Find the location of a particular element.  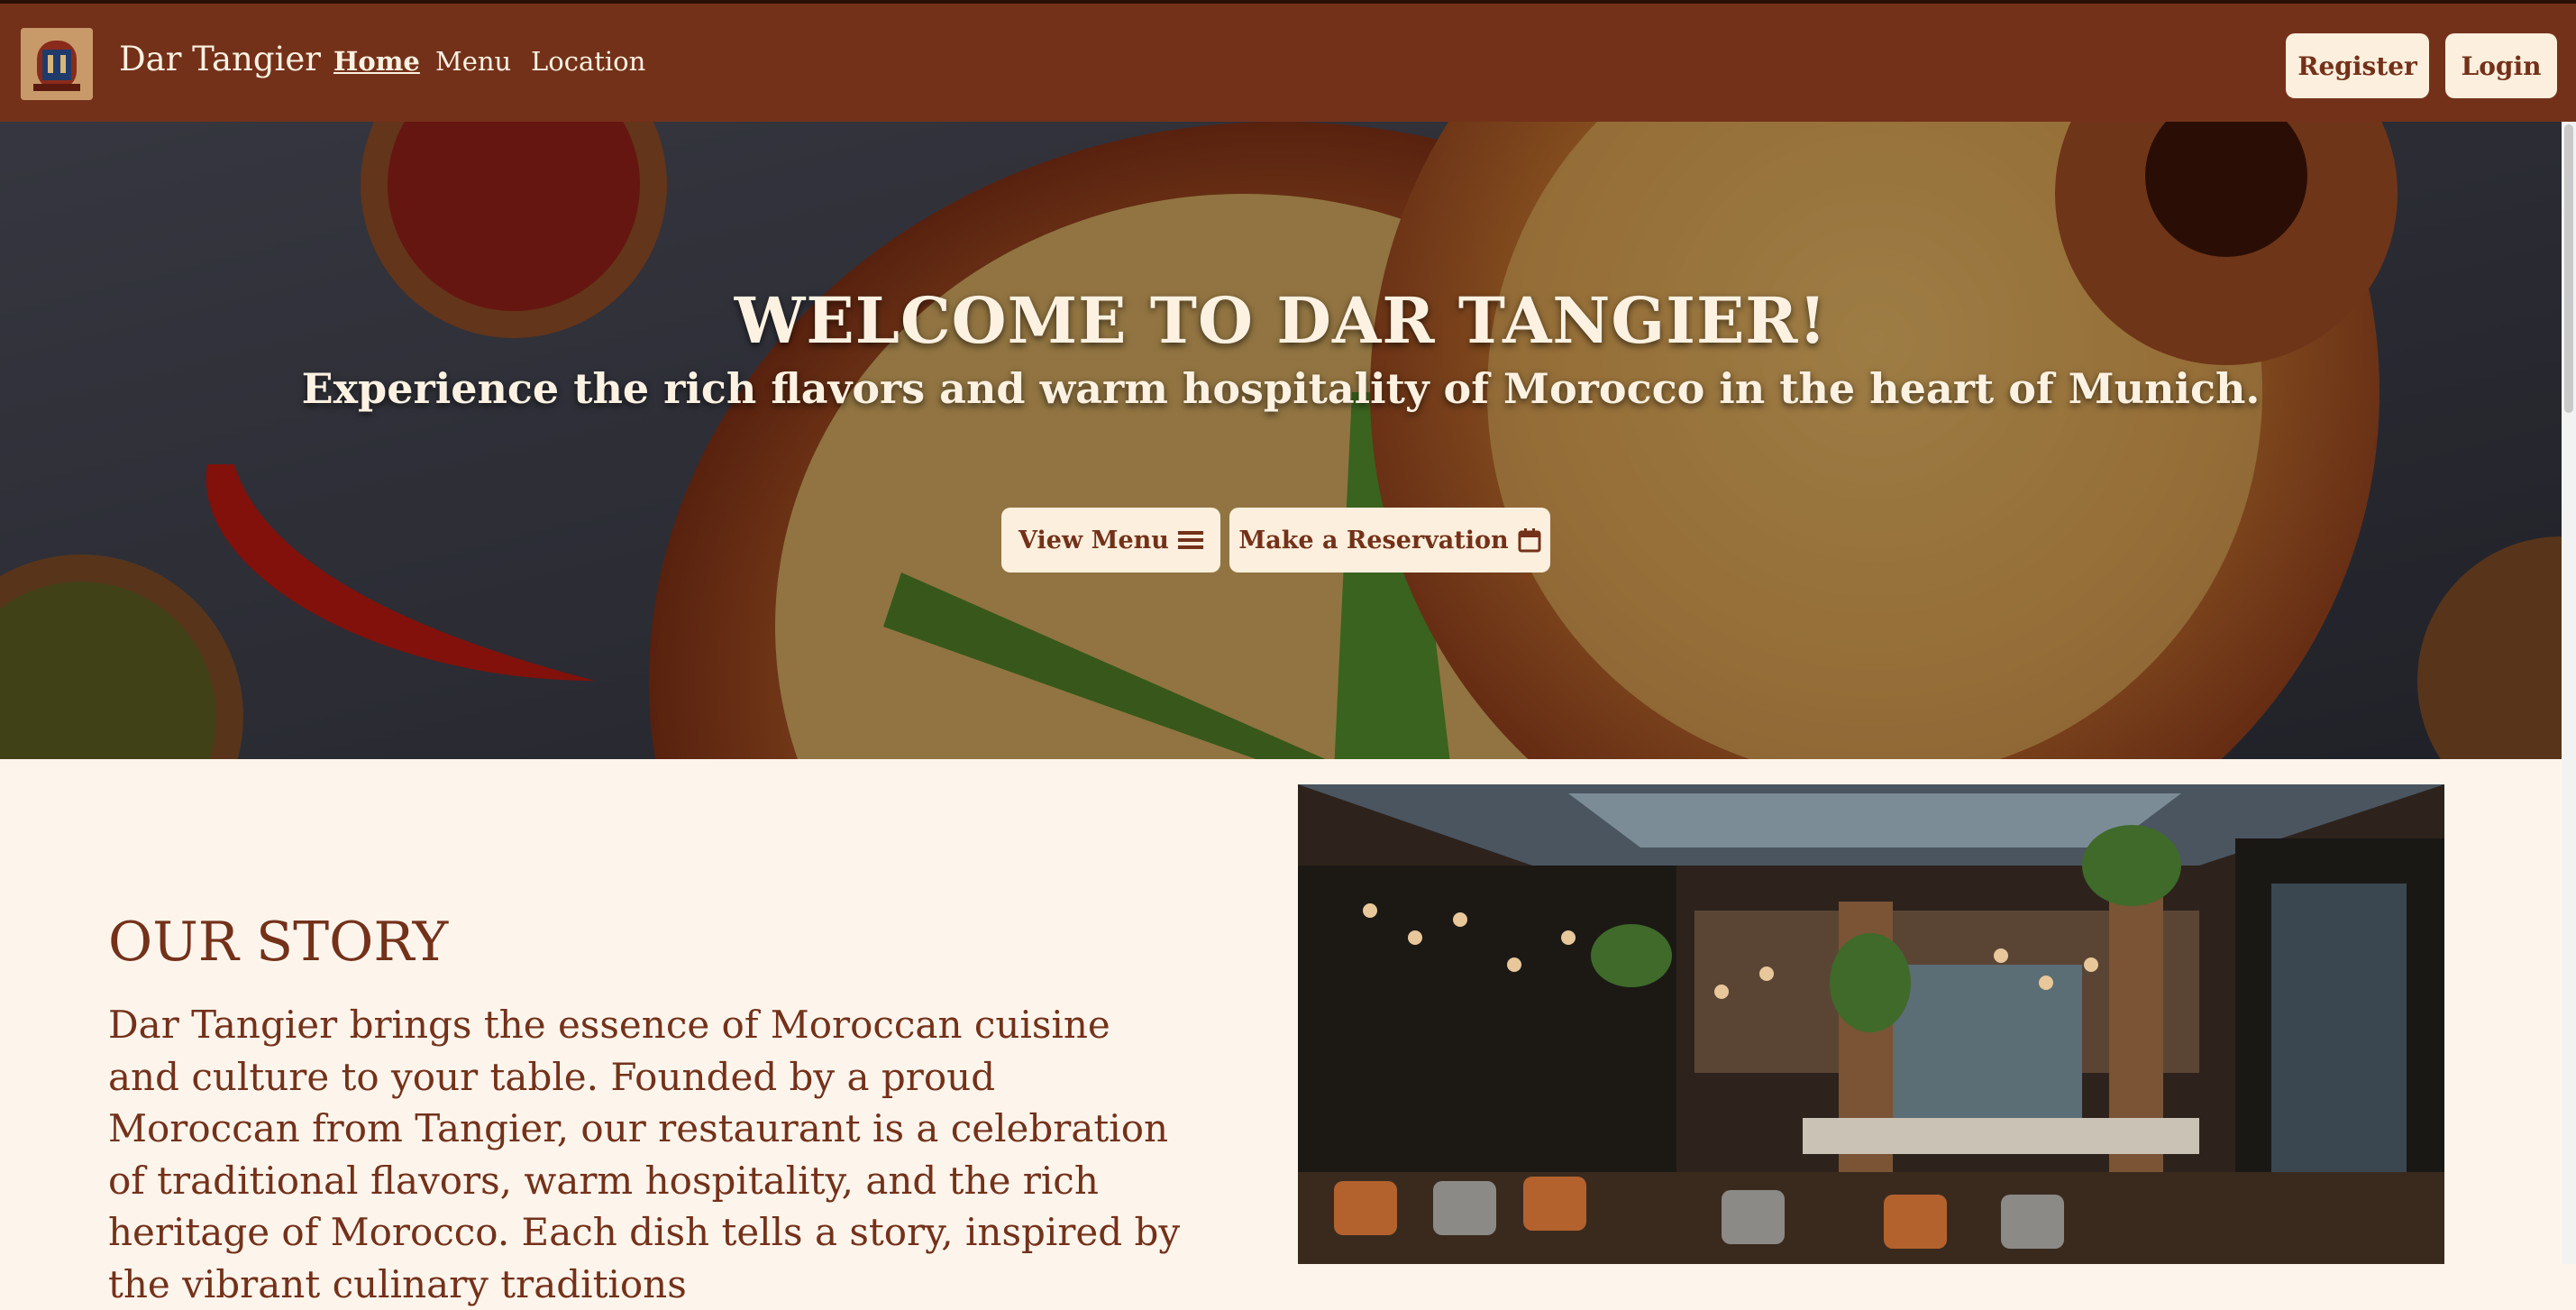

logo-emblem-icon is located at coordinates (57, 64).